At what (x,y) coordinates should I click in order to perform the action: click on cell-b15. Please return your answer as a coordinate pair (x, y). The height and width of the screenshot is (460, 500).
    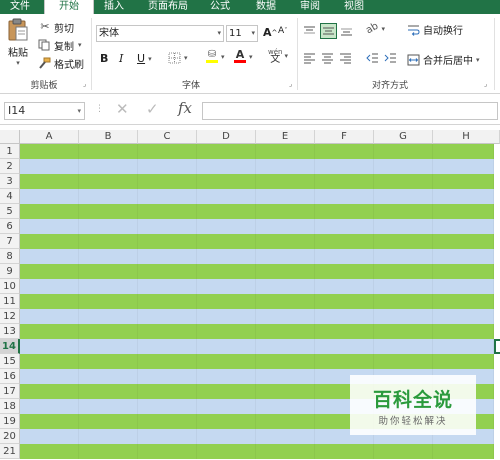
    Looking at the image, I should click on (108, 361).